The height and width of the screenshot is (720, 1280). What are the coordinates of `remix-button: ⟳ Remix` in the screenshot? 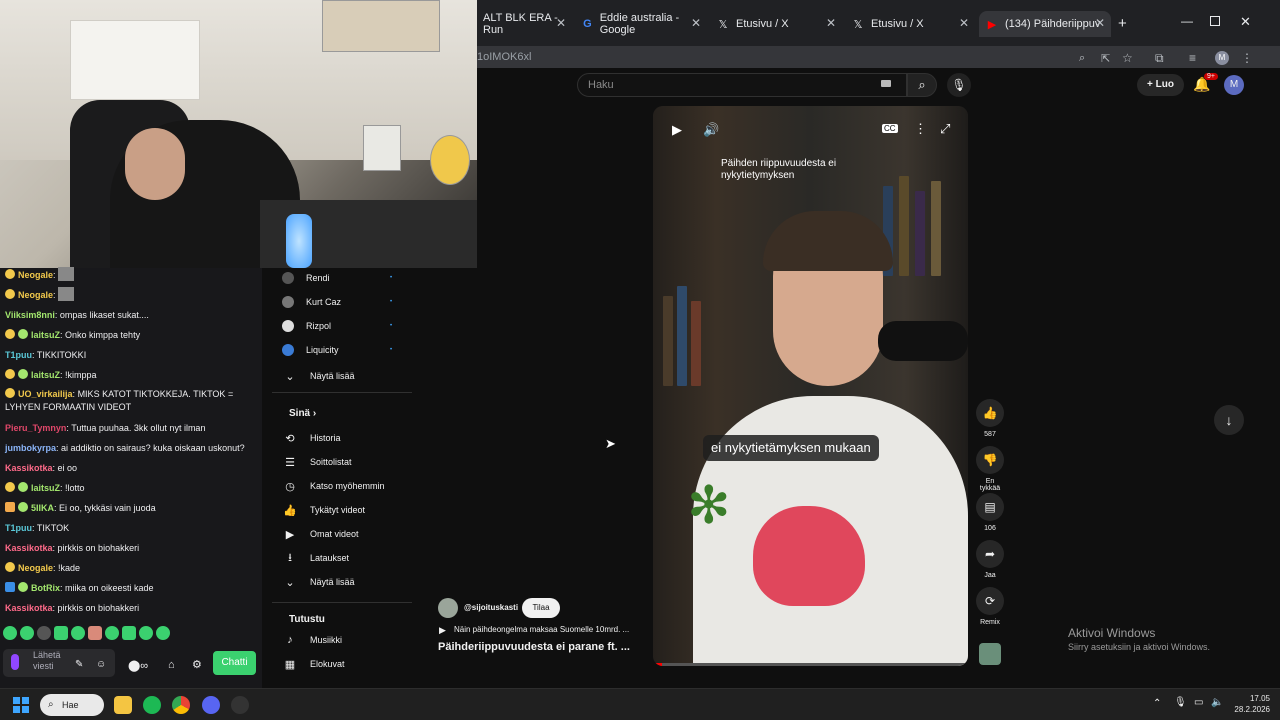 It's located at (990, 606).